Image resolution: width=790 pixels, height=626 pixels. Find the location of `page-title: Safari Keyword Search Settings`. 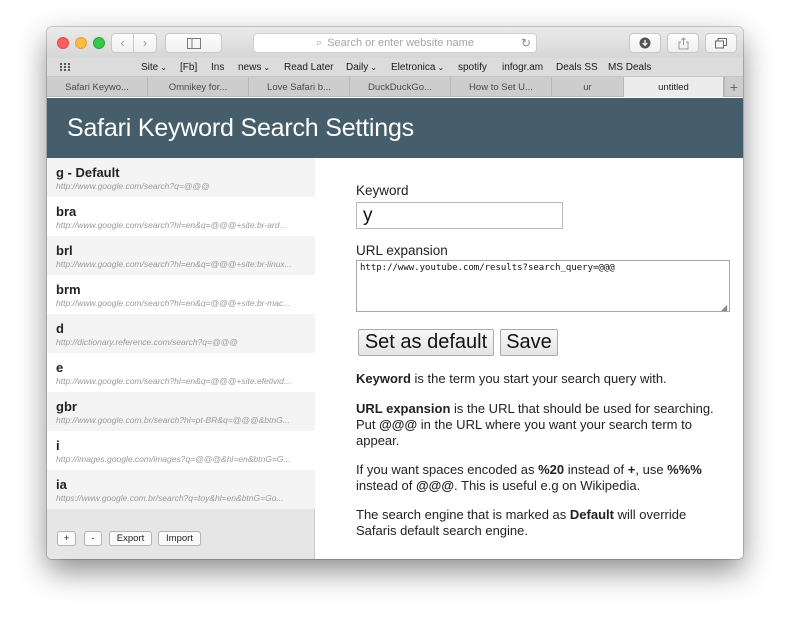

page-title: Safari Keyword Search Settings is located at coordinates (240, 128).